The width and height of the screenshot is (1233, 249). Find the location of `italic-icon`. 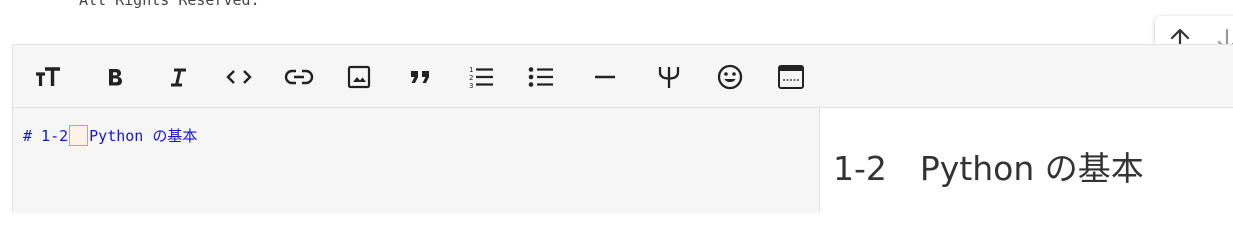

italic-icon is located at coordinates (178, 77).